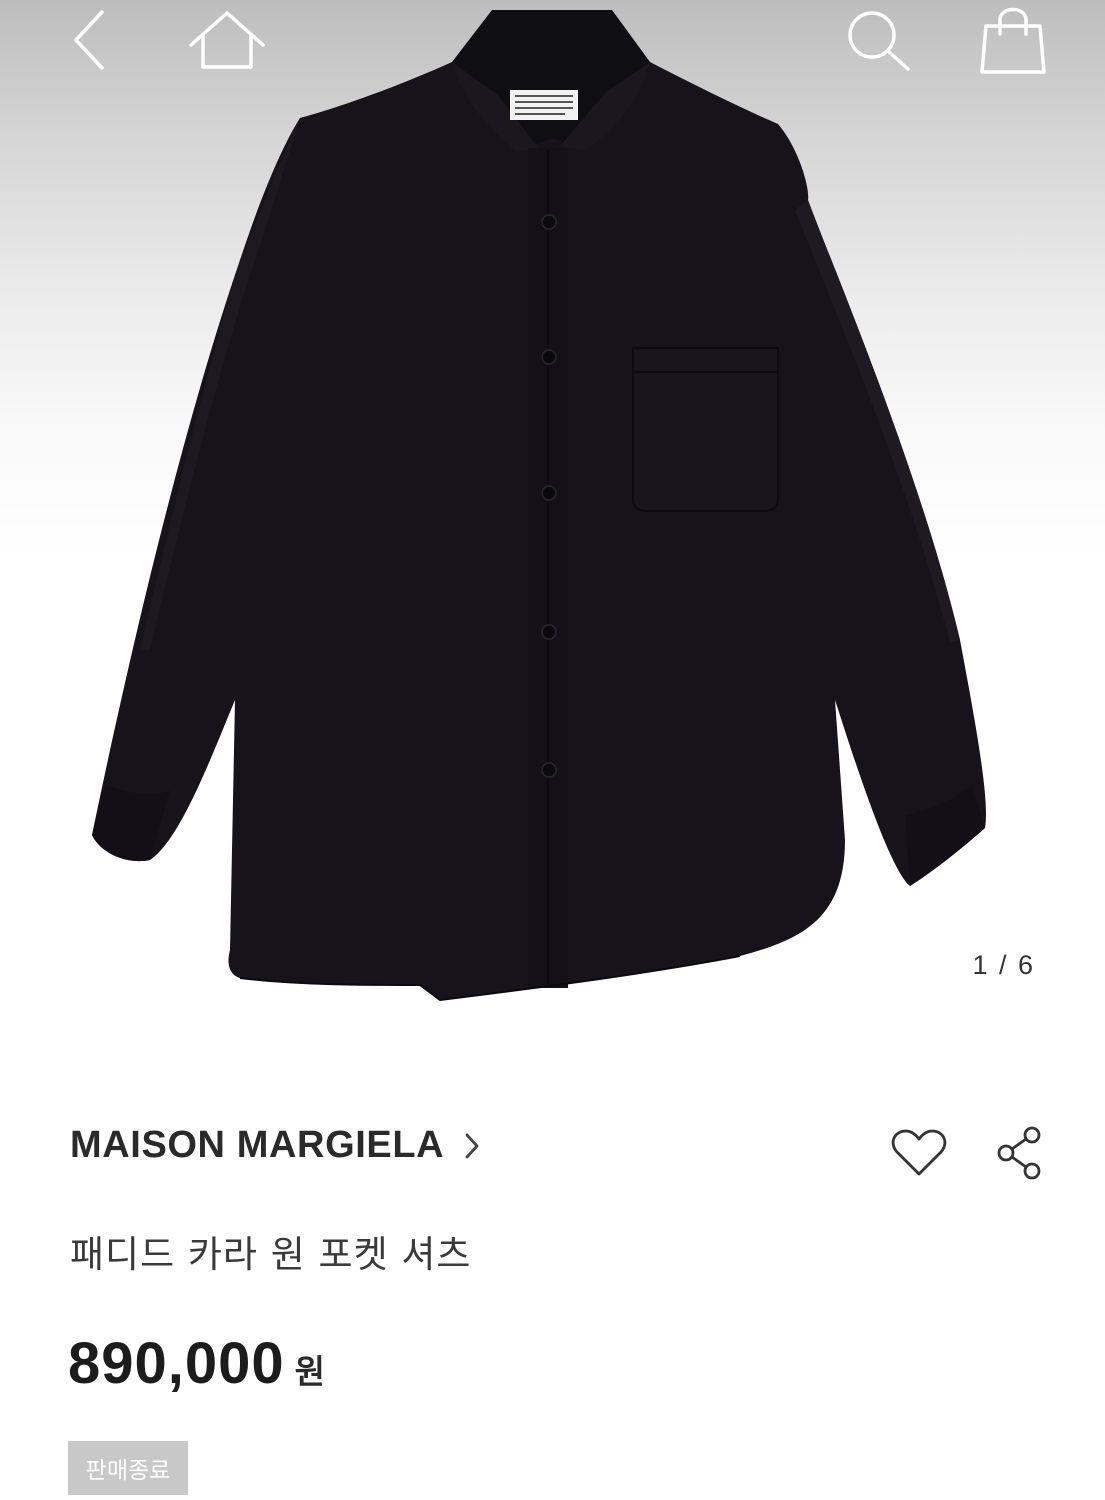 The height and width of the screenshot is (1500, 1105). Describe the element at coordinates (176, 1363) in the screenshot. I see `price-value: 890,000` at that location.